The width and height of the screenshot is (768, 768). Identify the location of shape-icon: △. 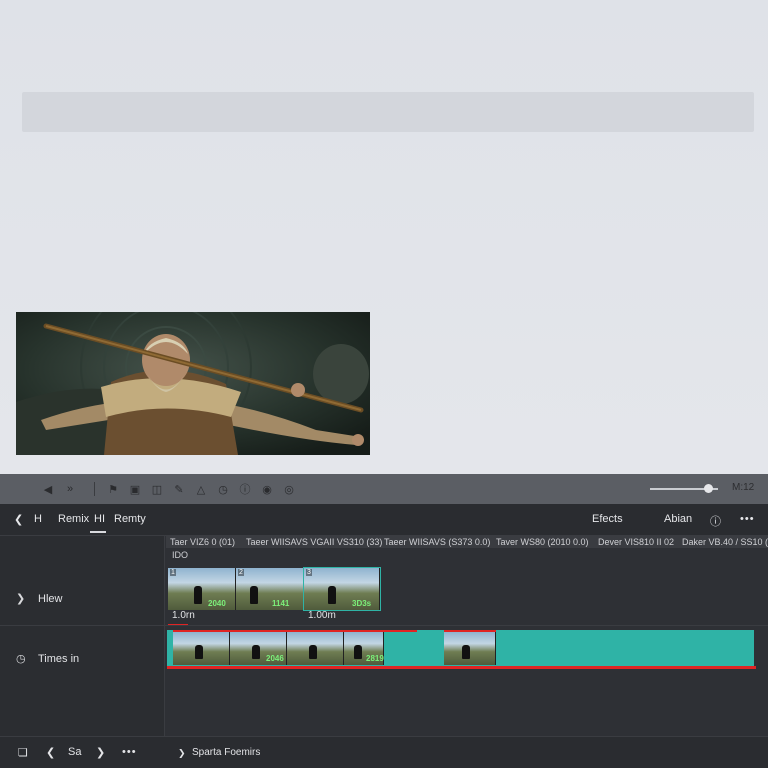
(201, 489).